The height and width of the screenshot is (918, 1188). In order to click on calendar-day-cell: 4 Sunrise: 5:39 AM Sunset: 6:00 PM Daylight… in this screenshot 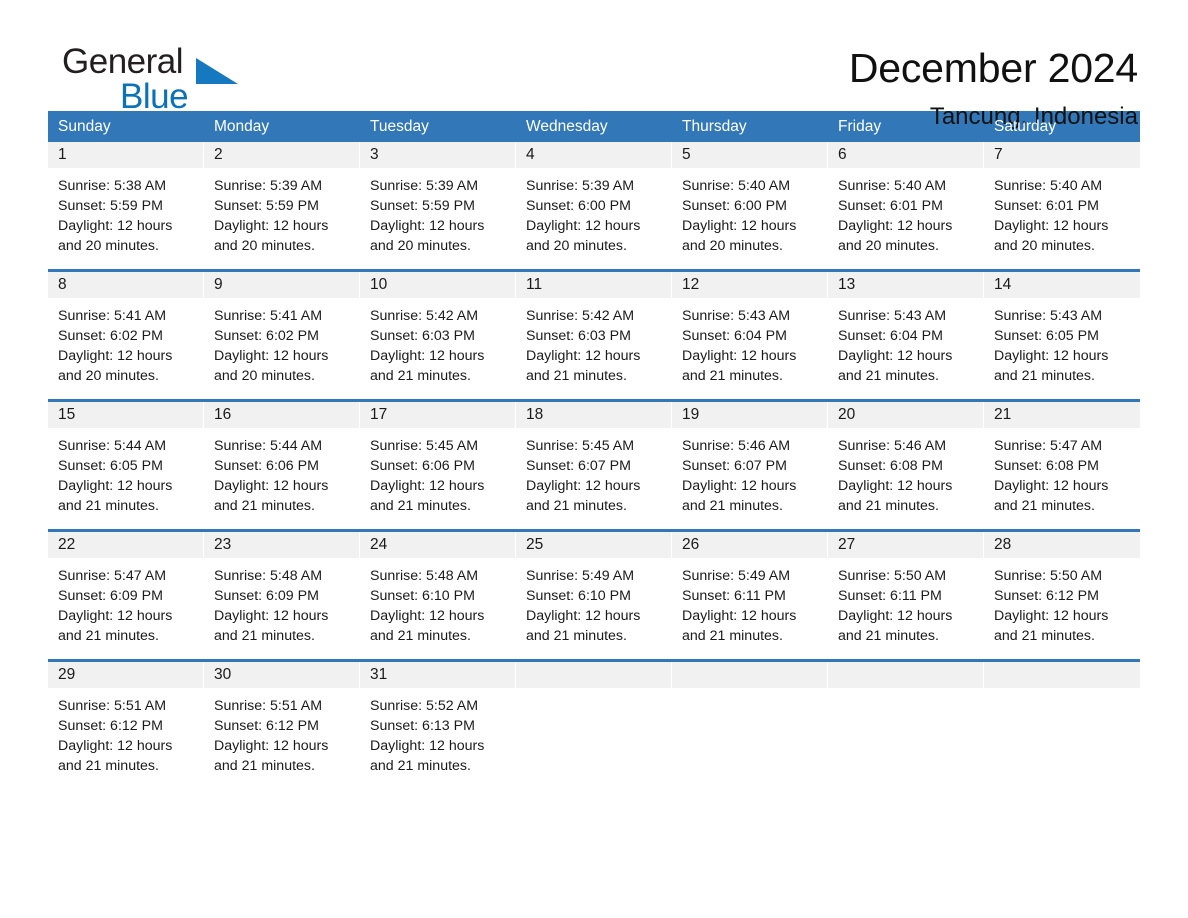, I will do `click(594, 202)`.